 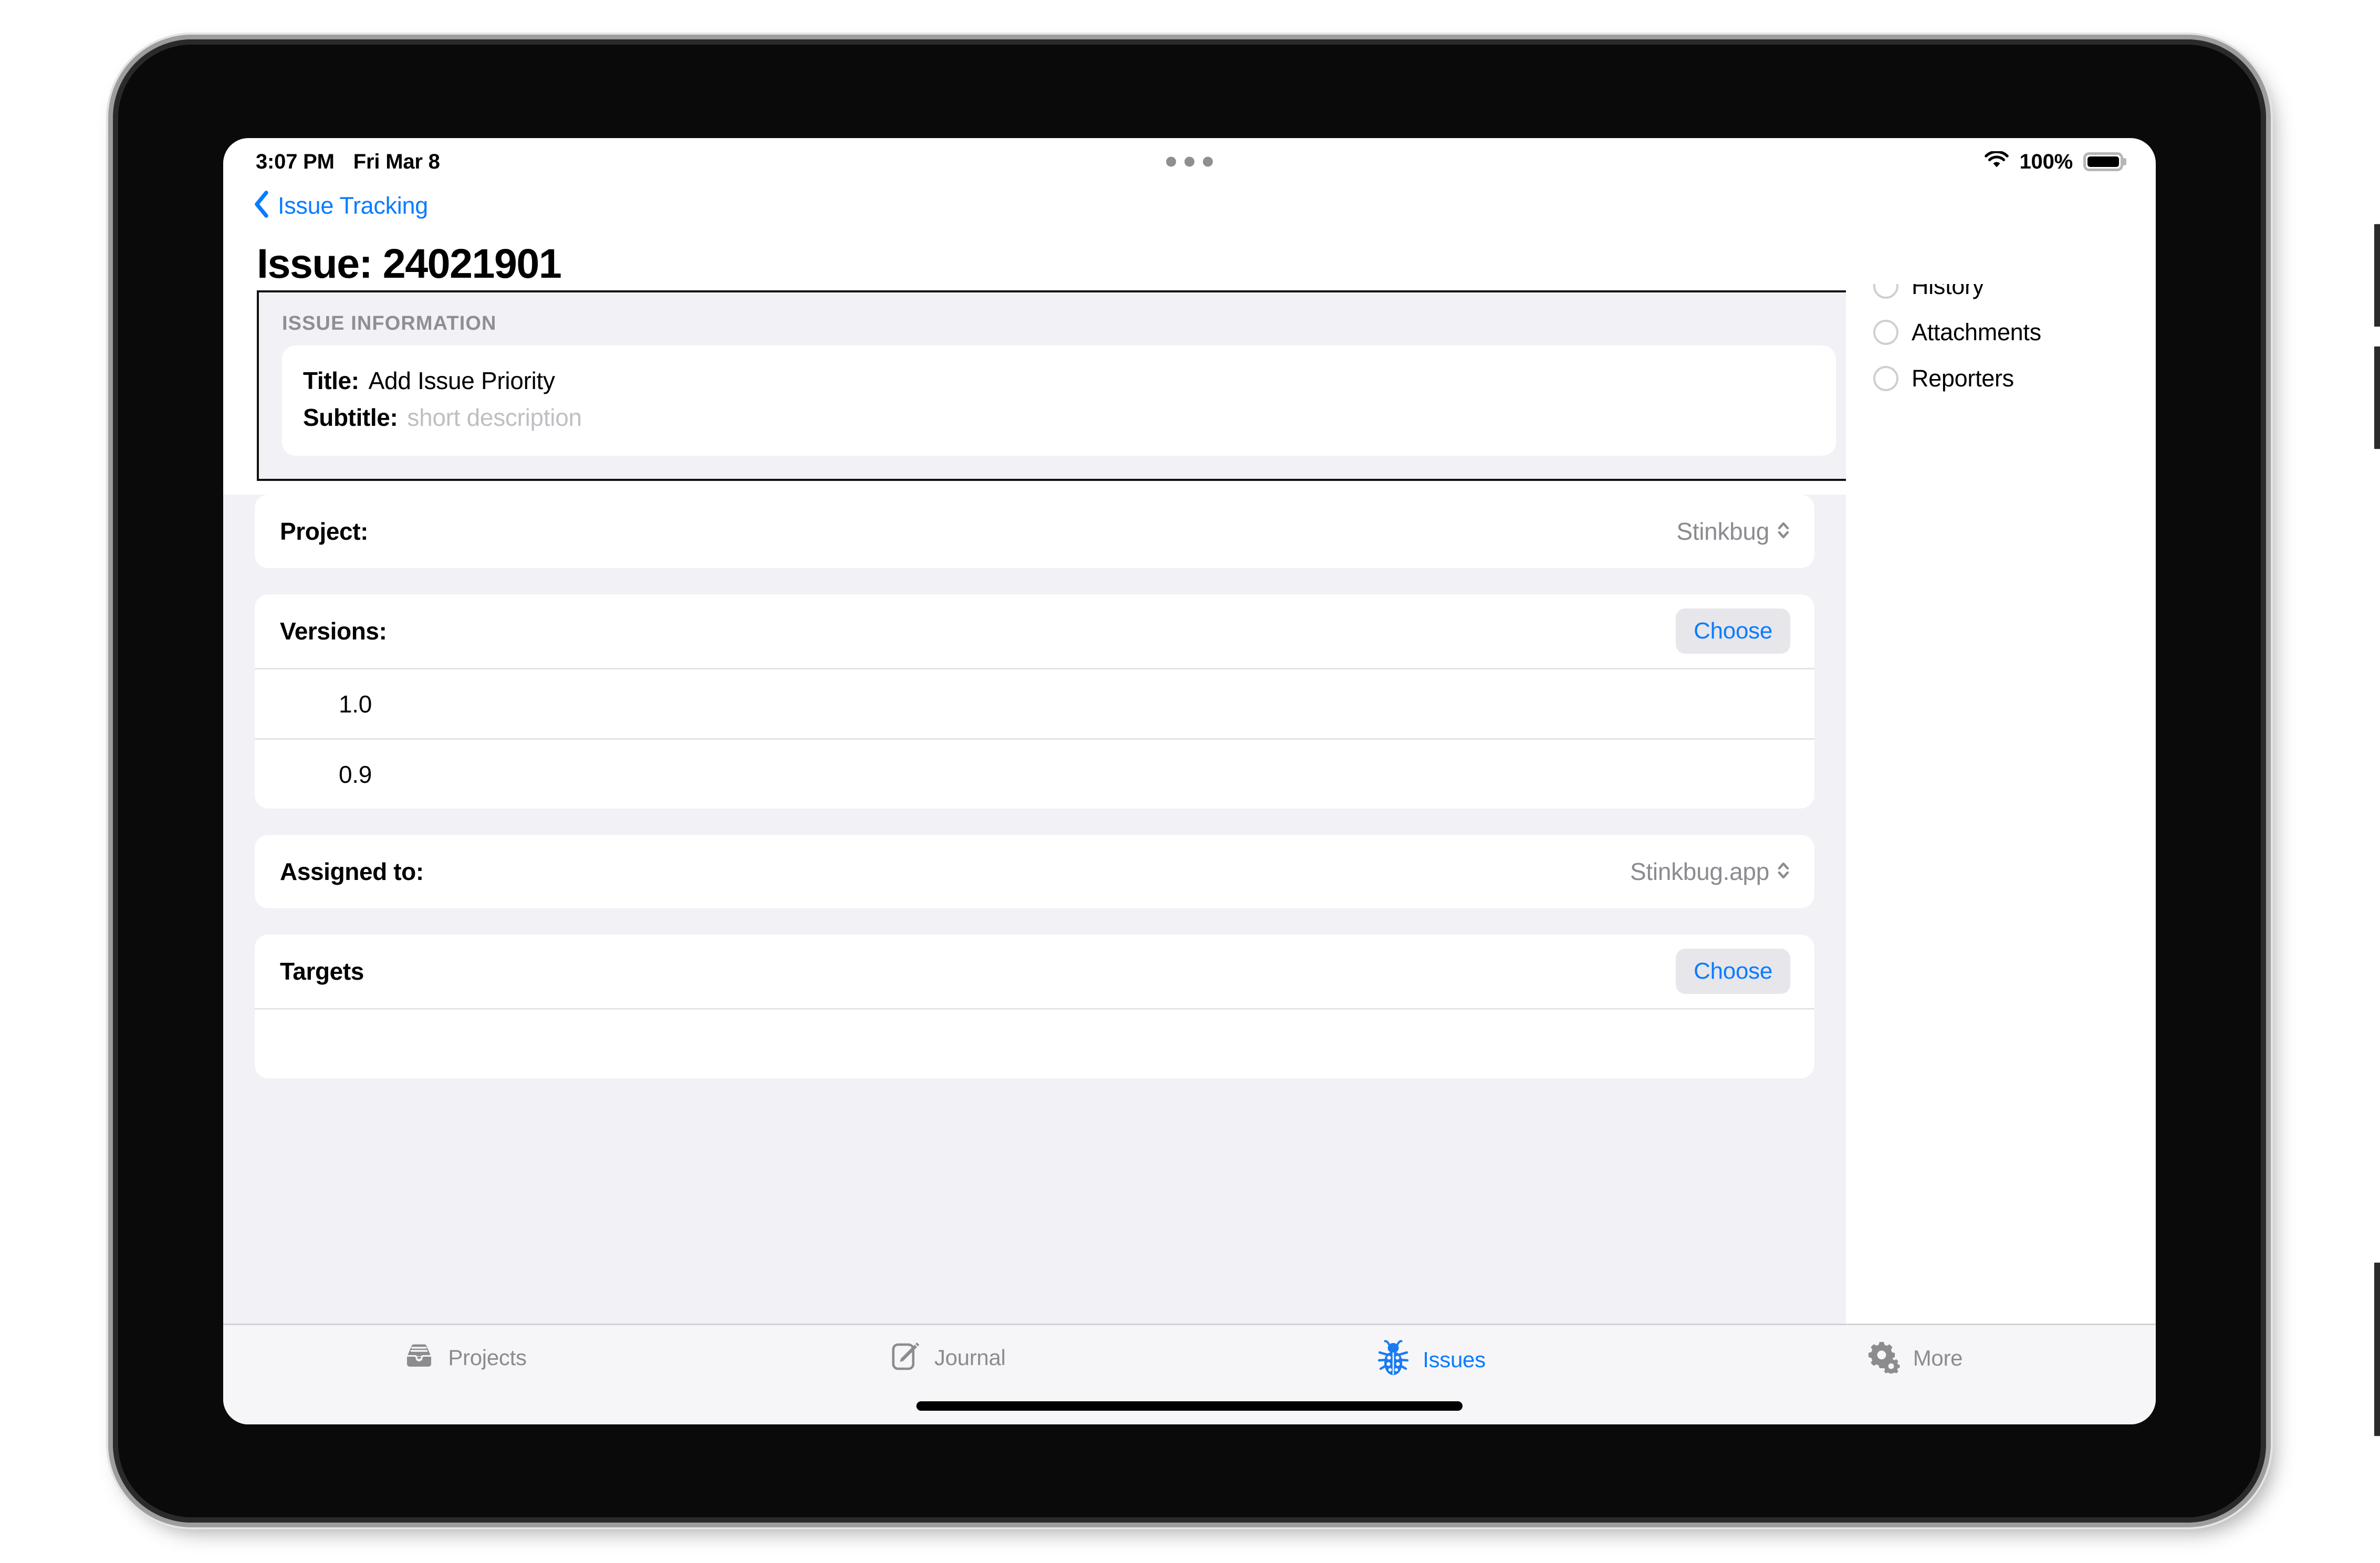 What do you see at coordinates (1034, 631) in the screenshot?
I see `versions-header-row: Versions: Choose` at bounding box center [1034, 631].